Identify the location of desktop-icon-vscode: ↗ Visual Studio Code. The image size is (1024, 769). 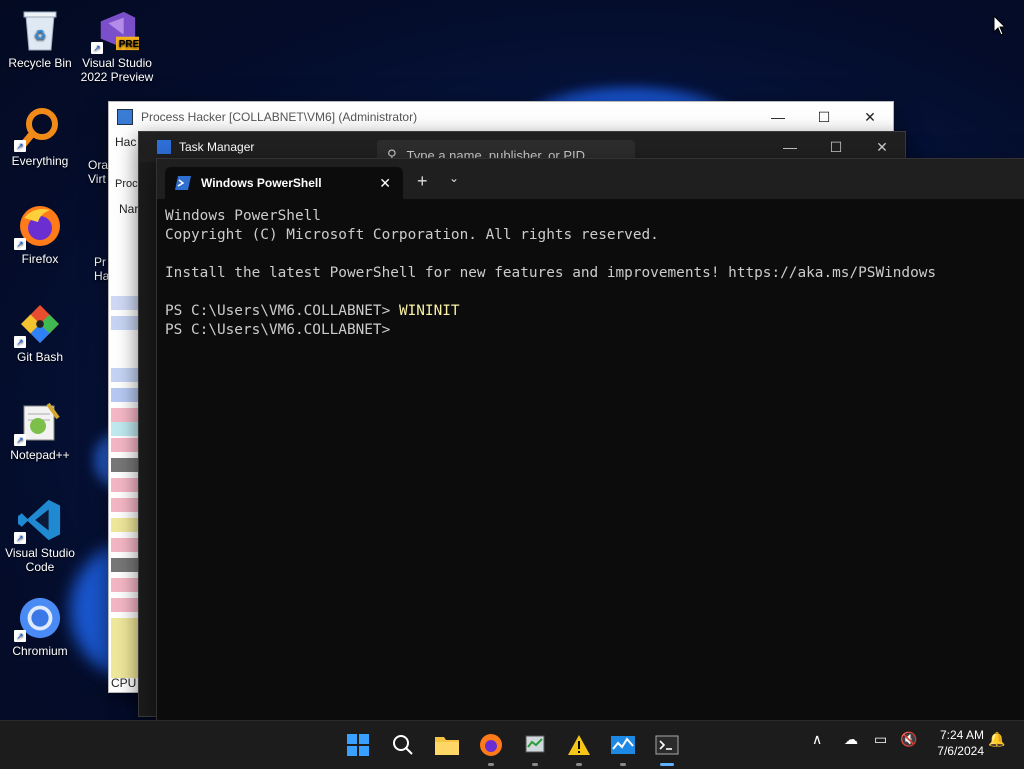
(40, 536).